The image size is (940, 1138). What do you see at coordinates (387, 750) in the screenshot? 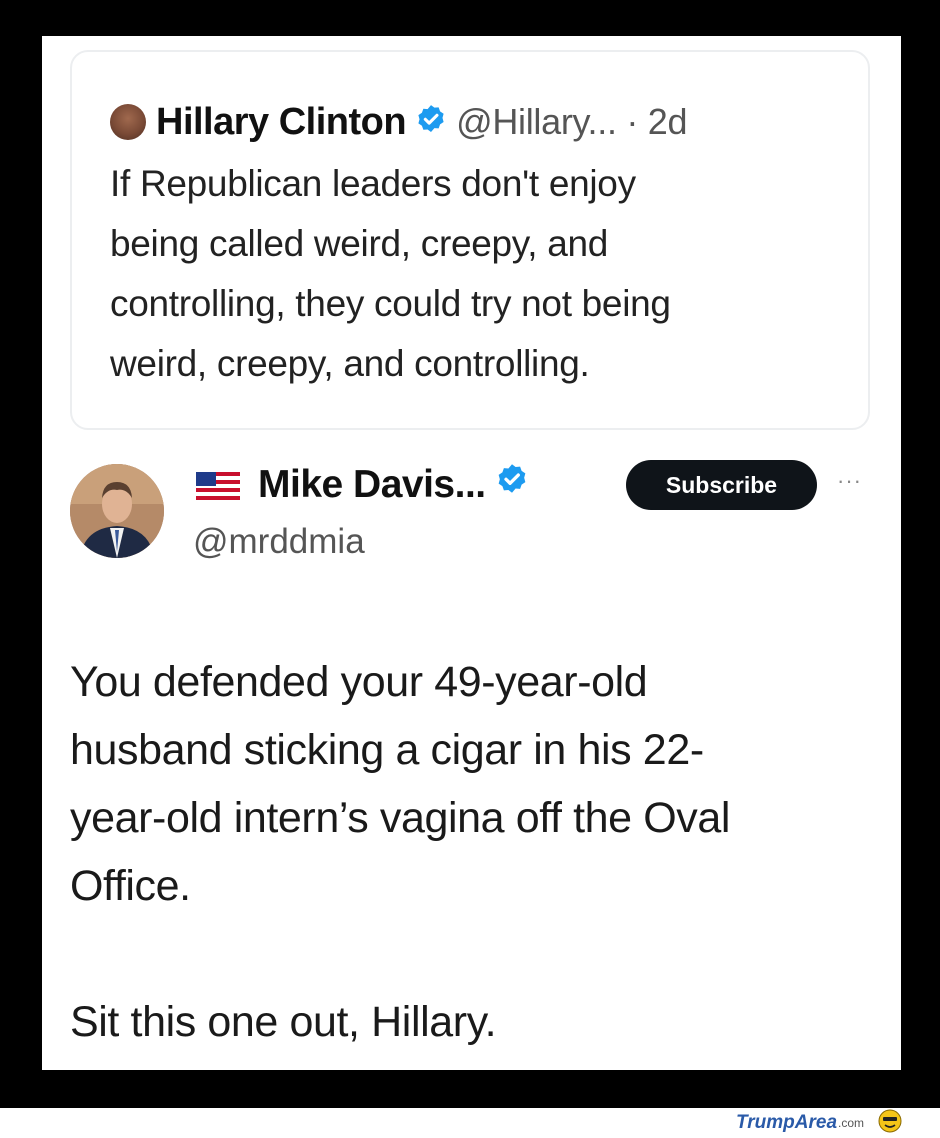
I see `reply-line: husband sticking a cigar in his 22-` at bounding box center [387, 750].